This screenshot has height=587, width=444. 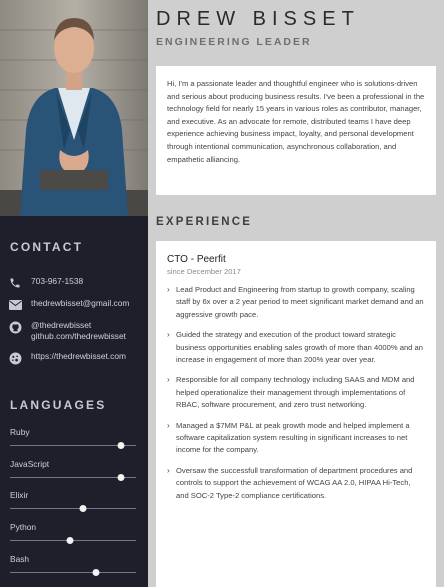 I want to click on job-title: CTO - Peerfit, so click(x=196, y=259).